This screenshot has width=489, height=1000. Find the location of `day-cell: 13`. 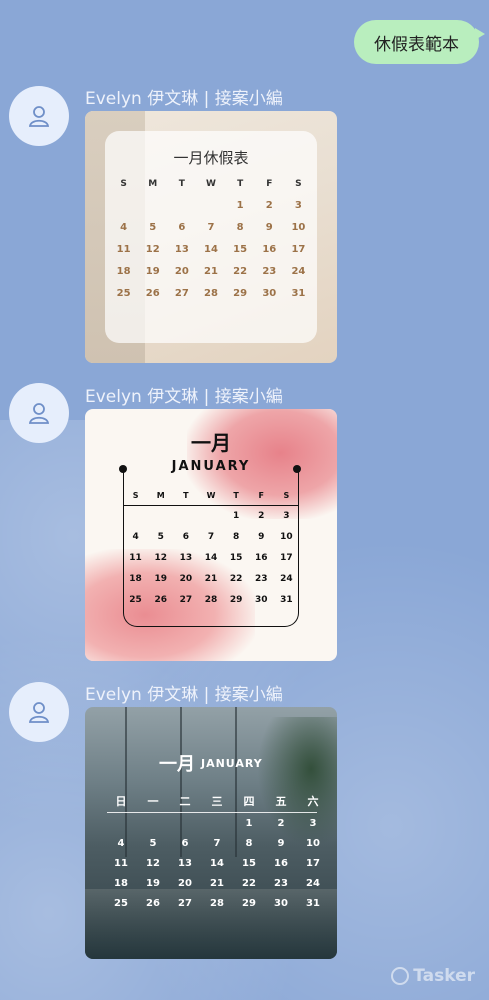

day-cell: 13 is located at coordinates (185, 863).